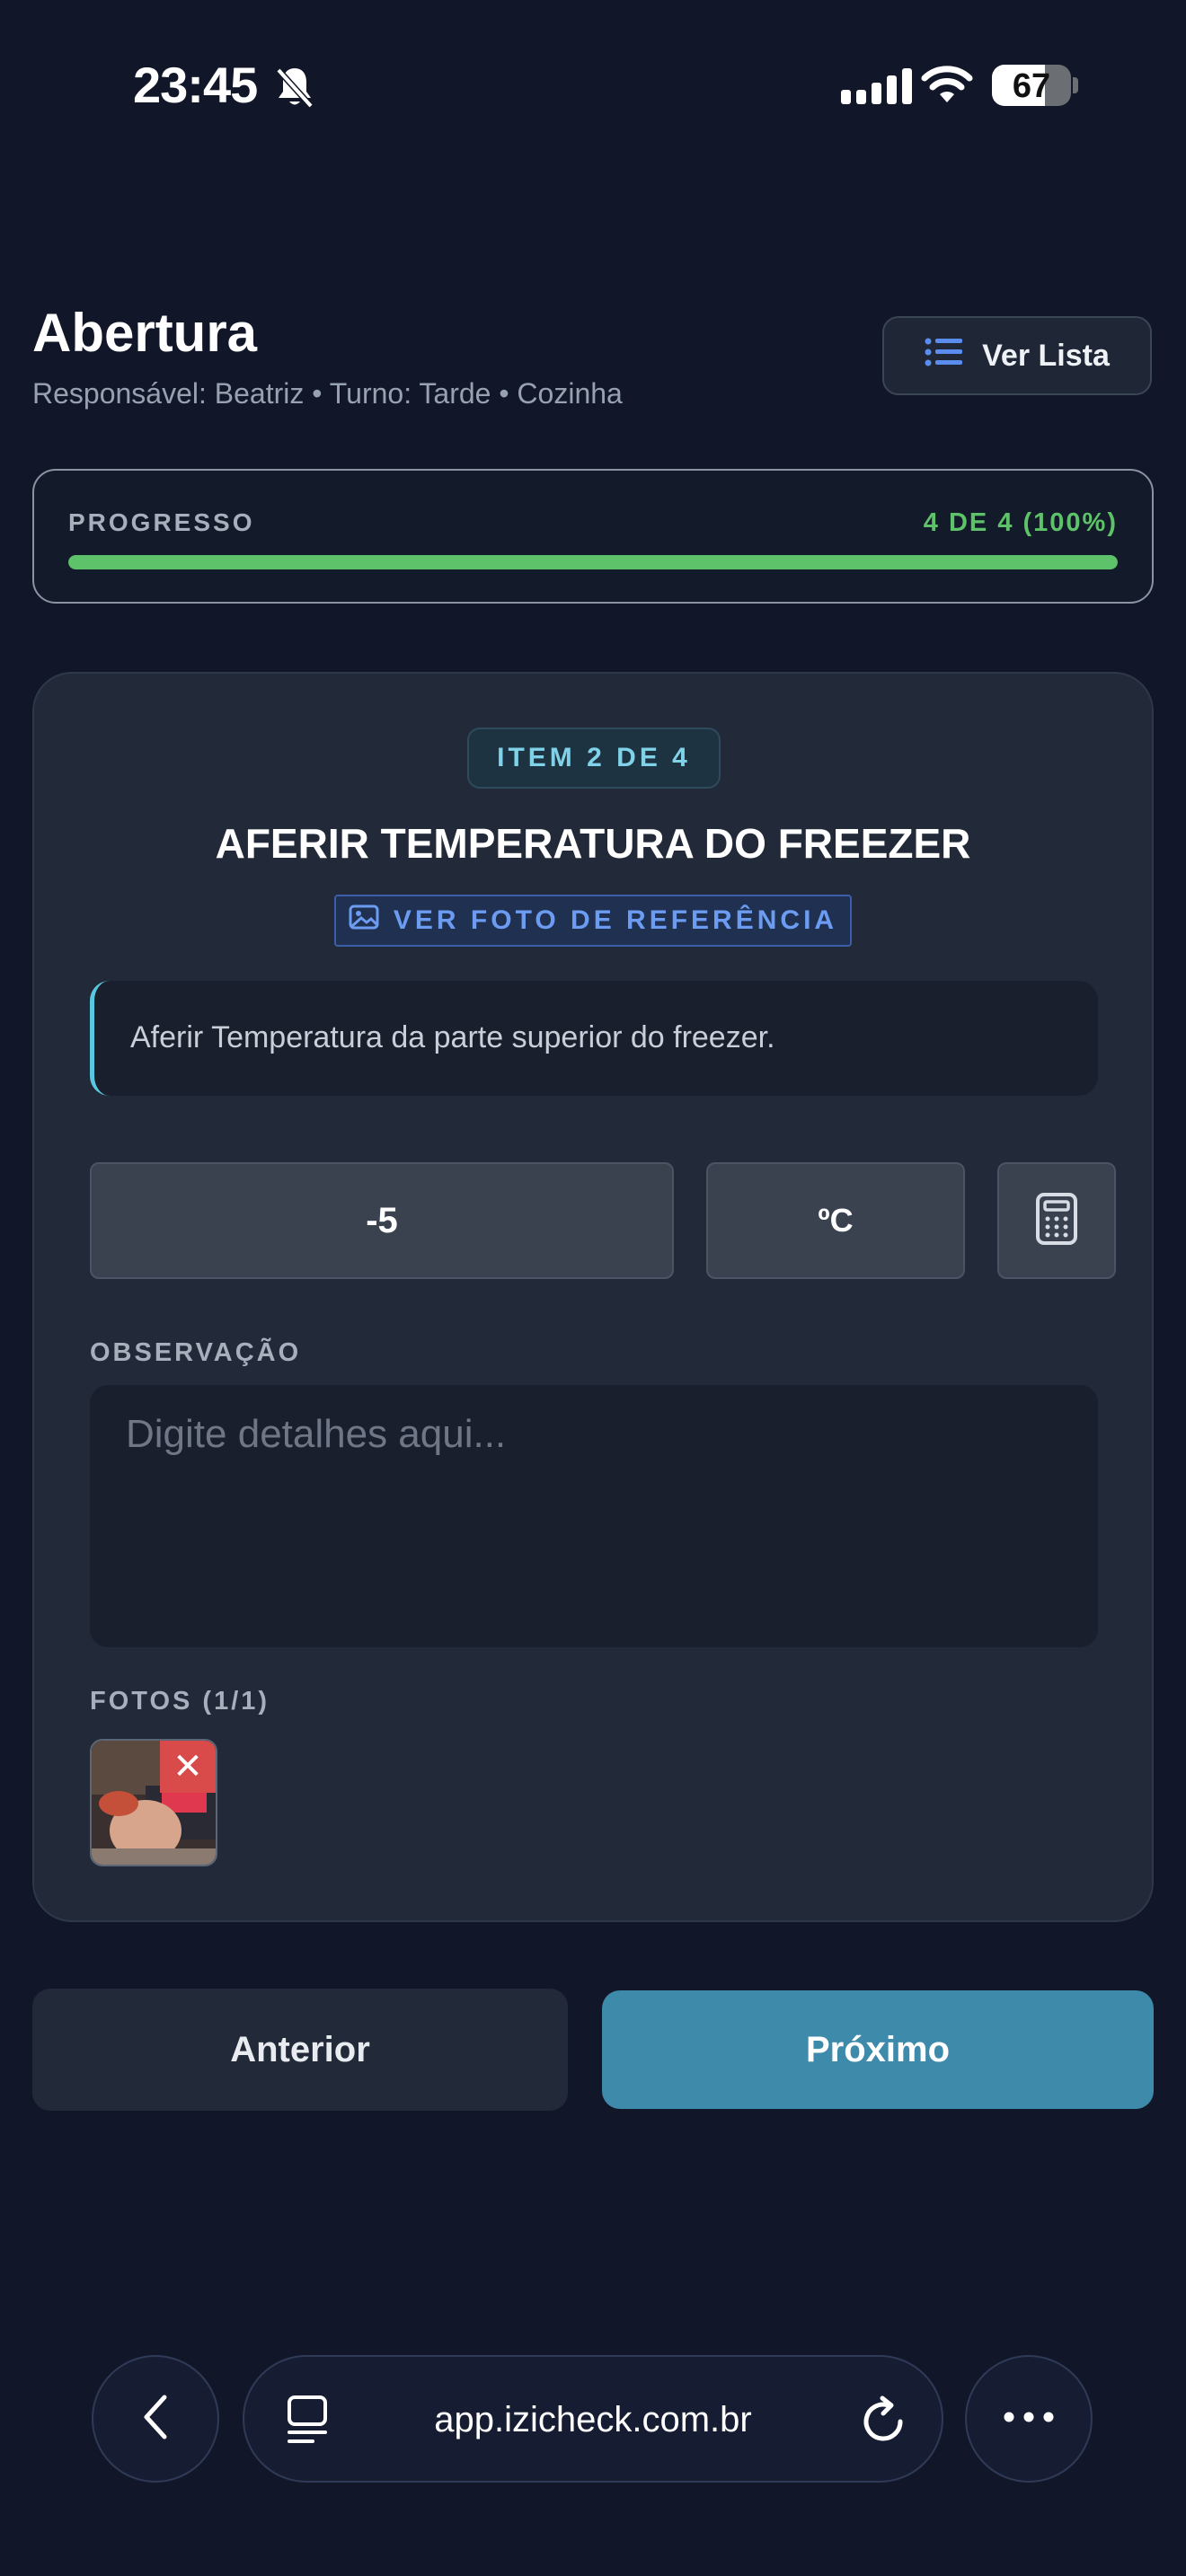  I want to click on calculator-icon, so click(1056, 1221).